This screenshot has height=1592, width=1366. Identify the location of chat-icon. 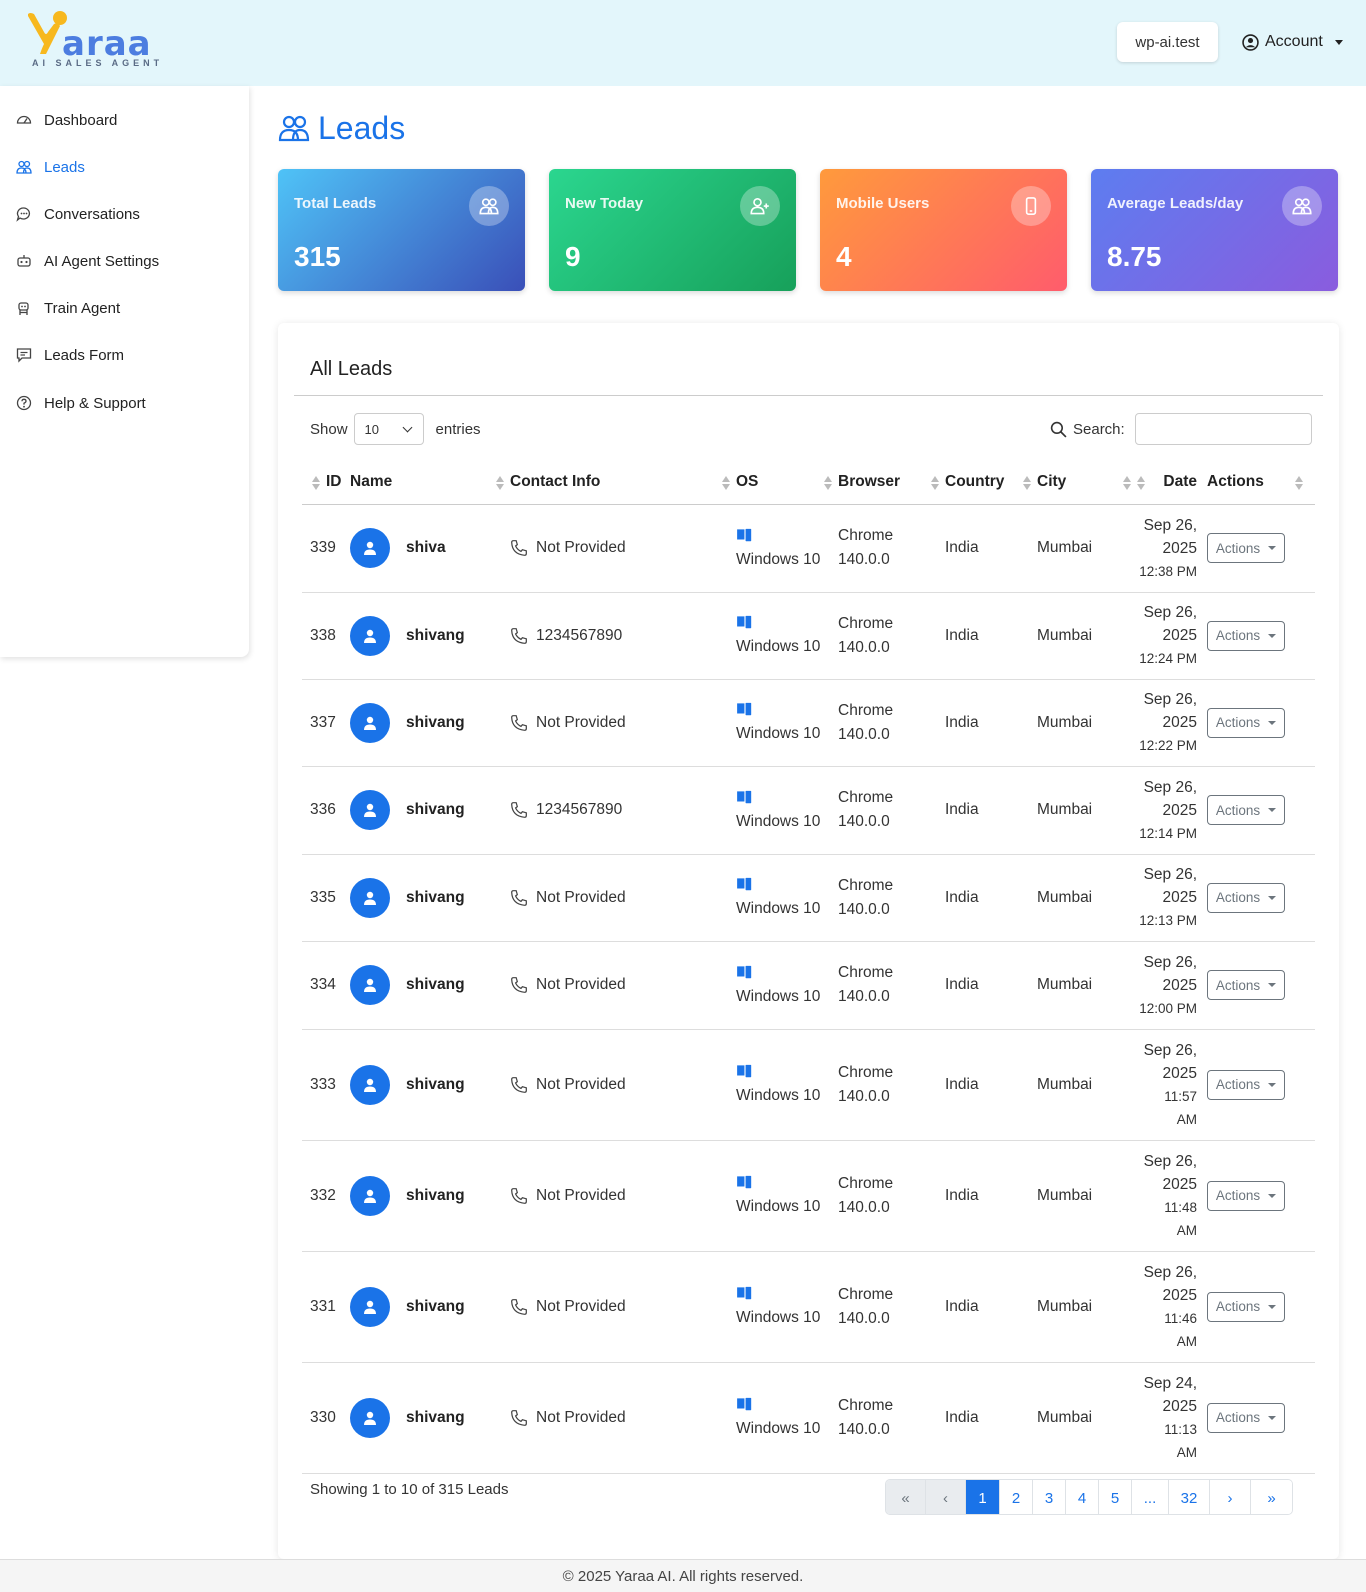
(23, 214).